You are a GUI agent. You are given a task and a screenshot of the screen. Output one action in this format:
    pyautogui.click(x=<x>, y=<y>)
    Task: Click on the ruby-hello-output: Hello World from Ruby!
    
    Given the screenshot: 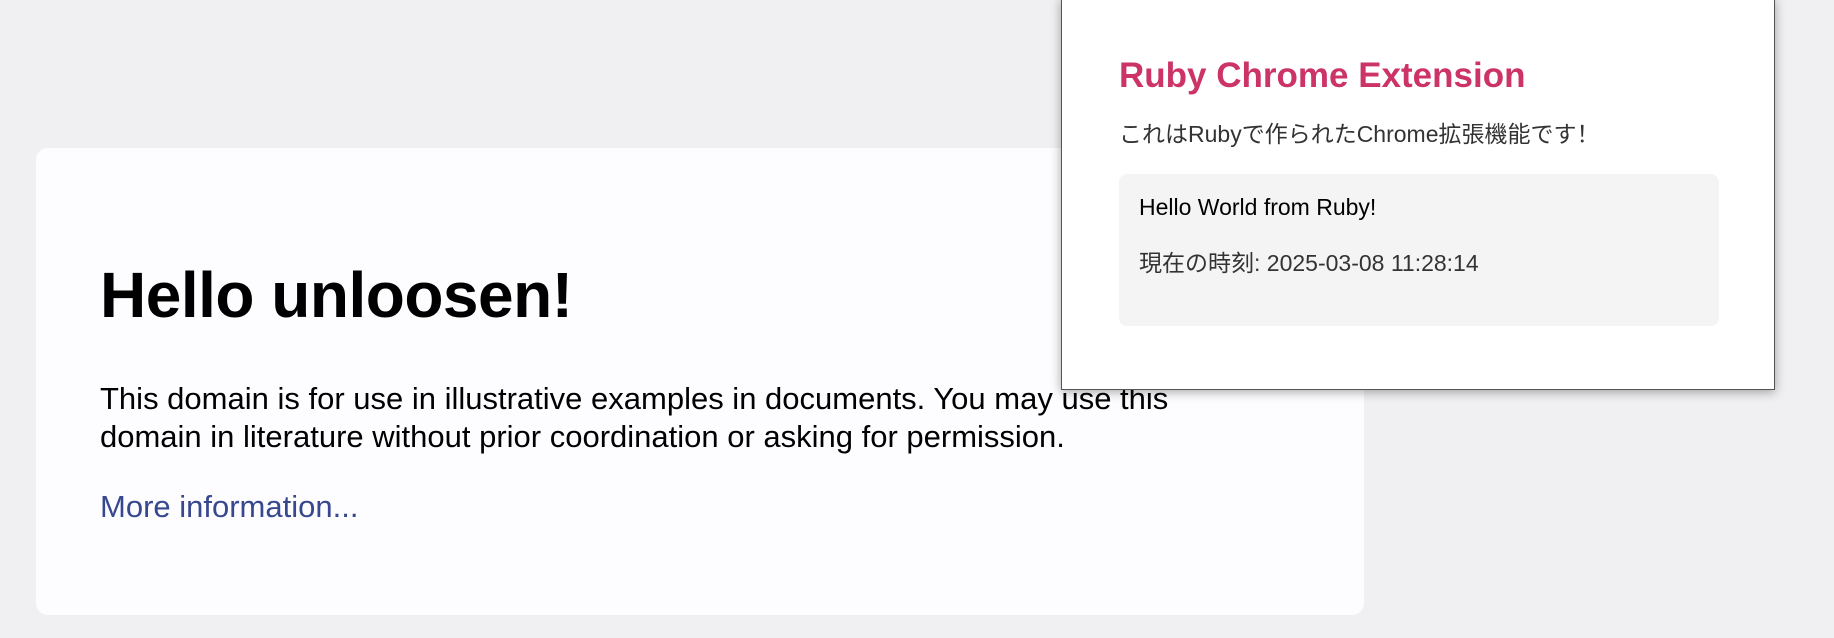 What is the action you would take?
    pyautogui.click(x=1258, y=207)
    